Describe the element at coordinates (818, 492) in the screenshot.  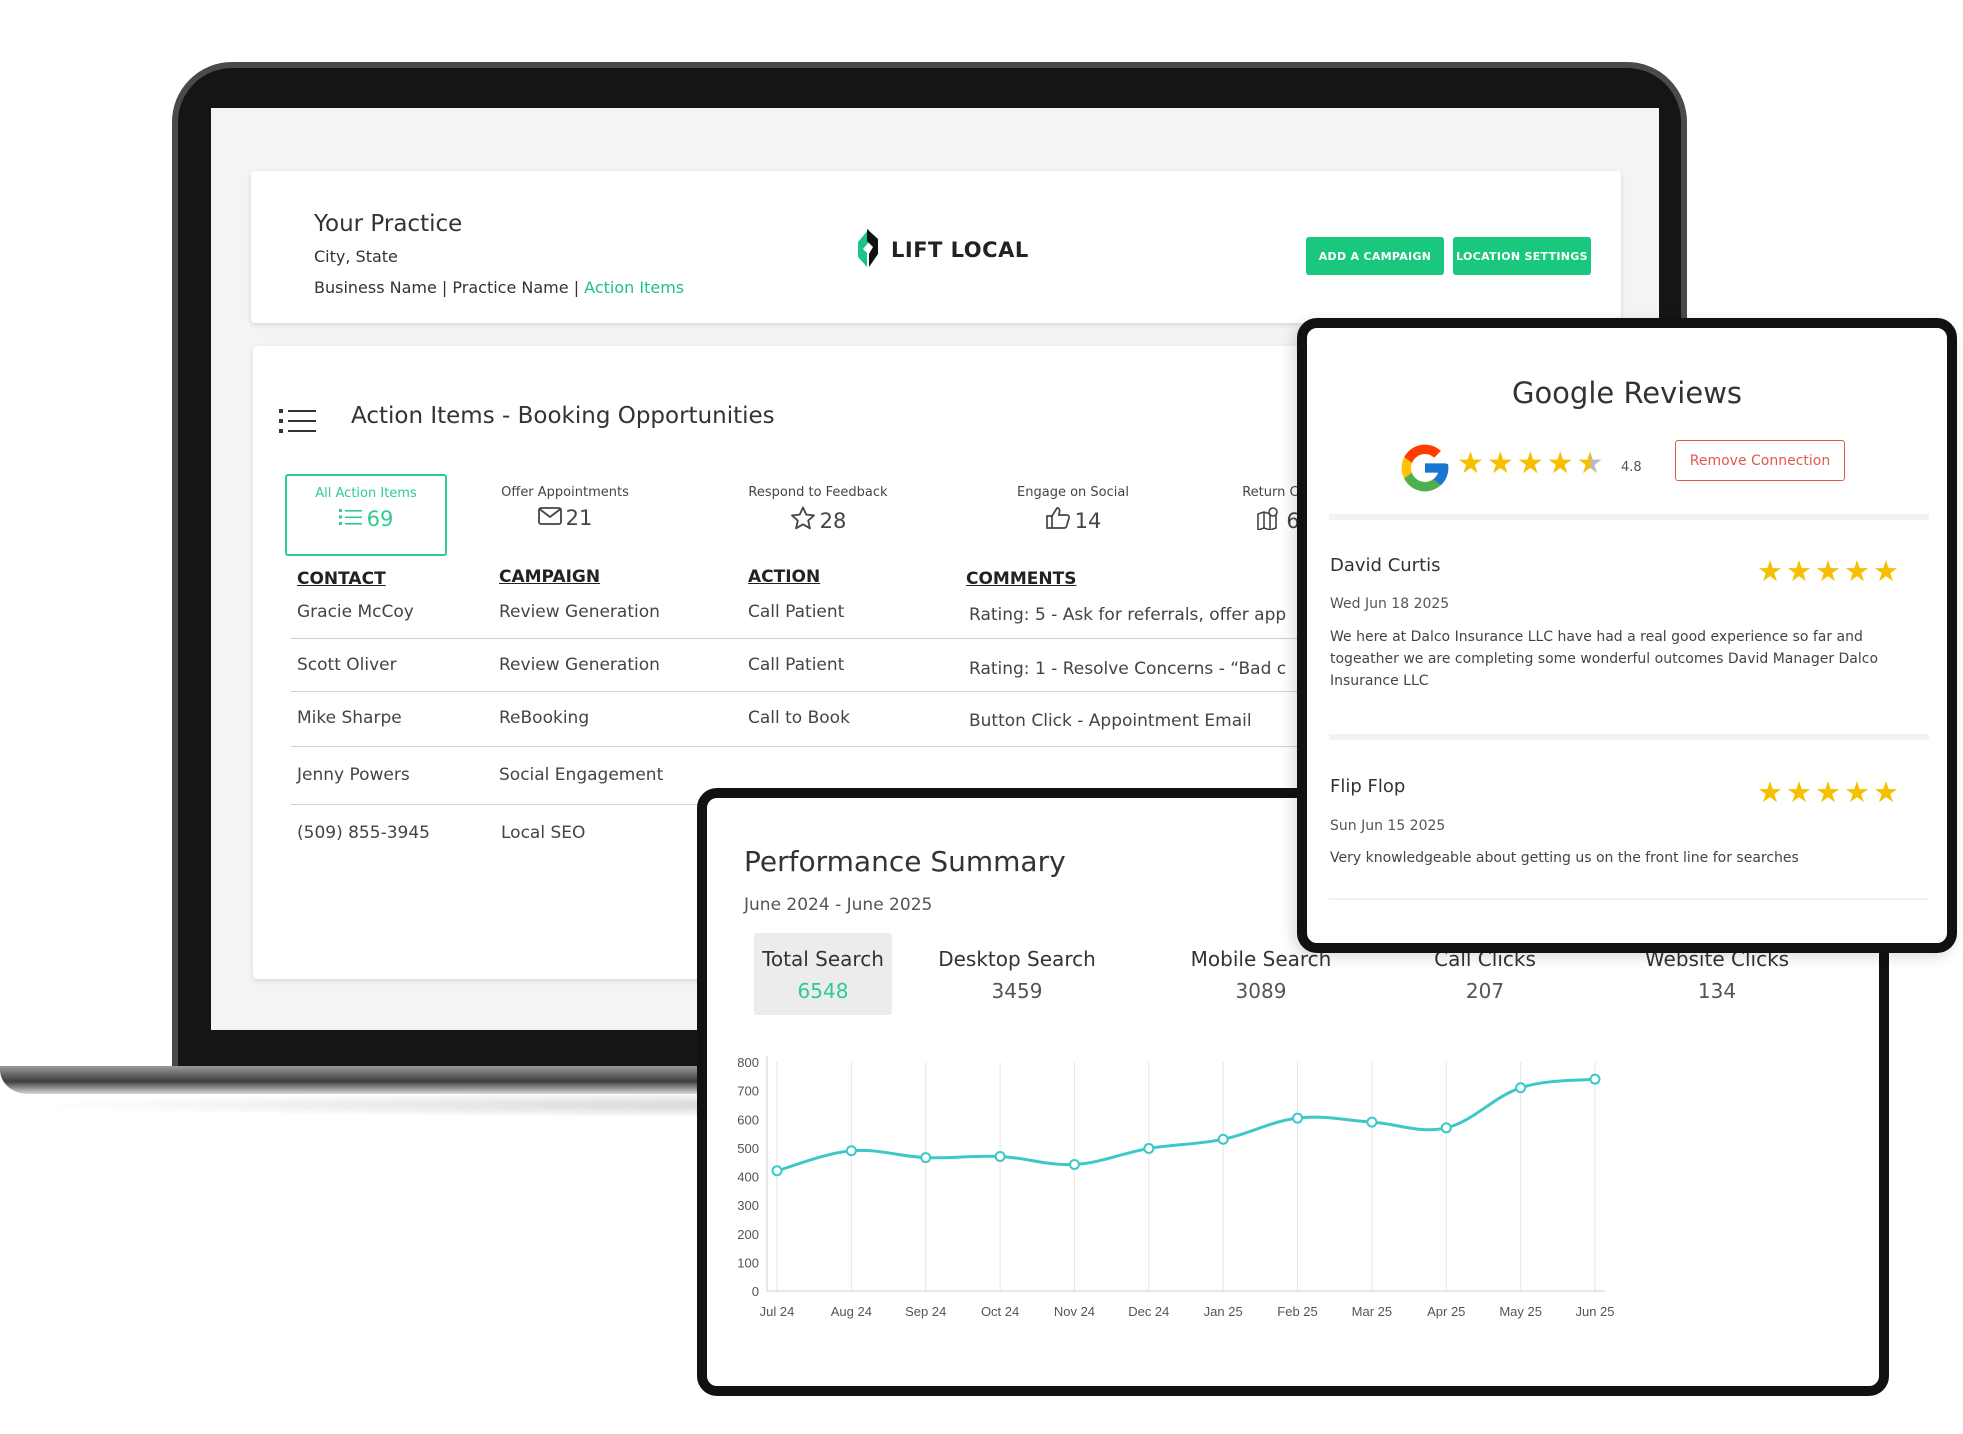
I see `filter-label: Respond to Feedback` at that location.